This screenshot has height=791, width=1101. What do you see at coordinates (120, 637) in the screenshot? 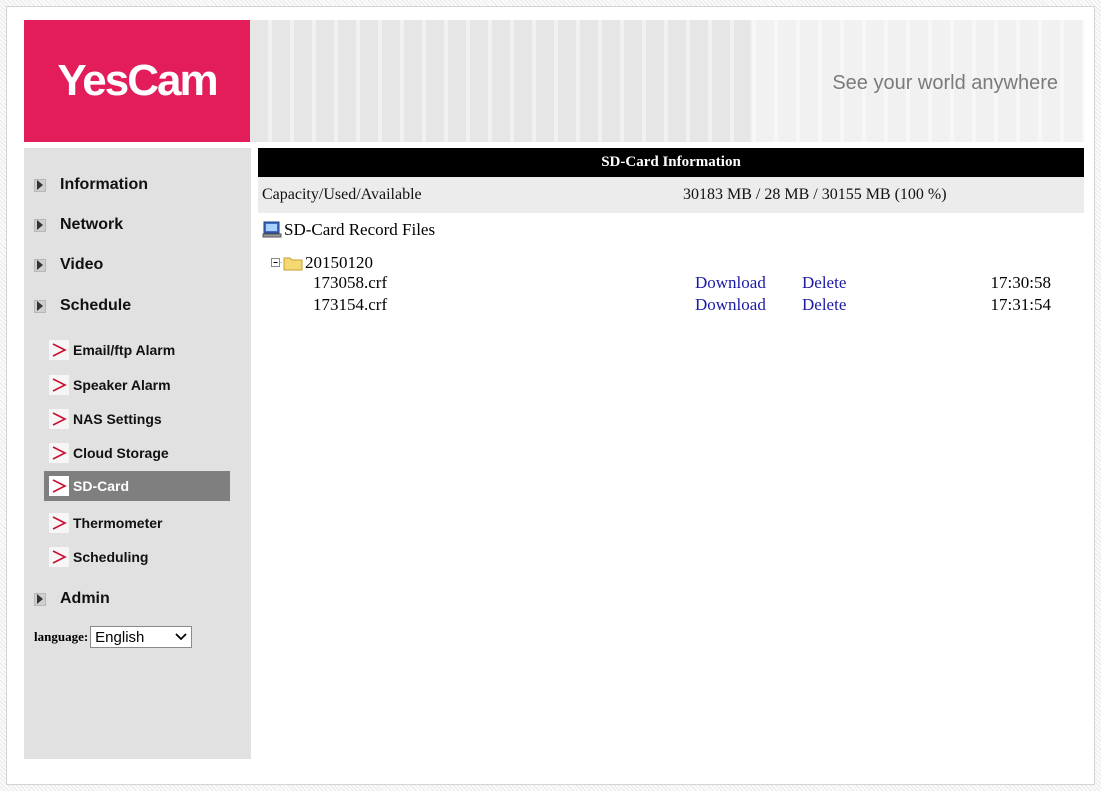
I see `language-selected: English` at bounding box center [120, 637].